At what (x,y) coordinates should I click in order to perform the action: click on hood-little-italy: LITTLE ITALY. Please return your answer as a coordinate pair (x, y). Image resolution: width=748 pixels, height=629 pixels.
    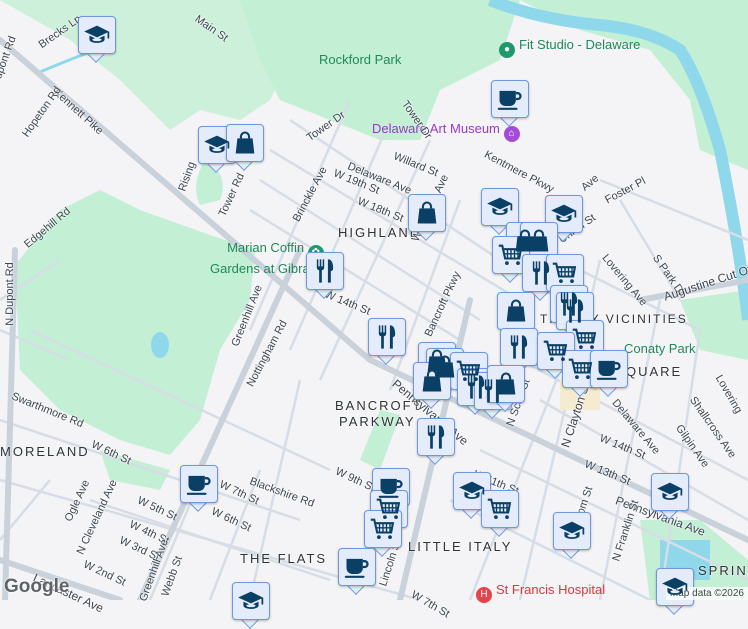
    Looking at the image, I should click on (460, 546).